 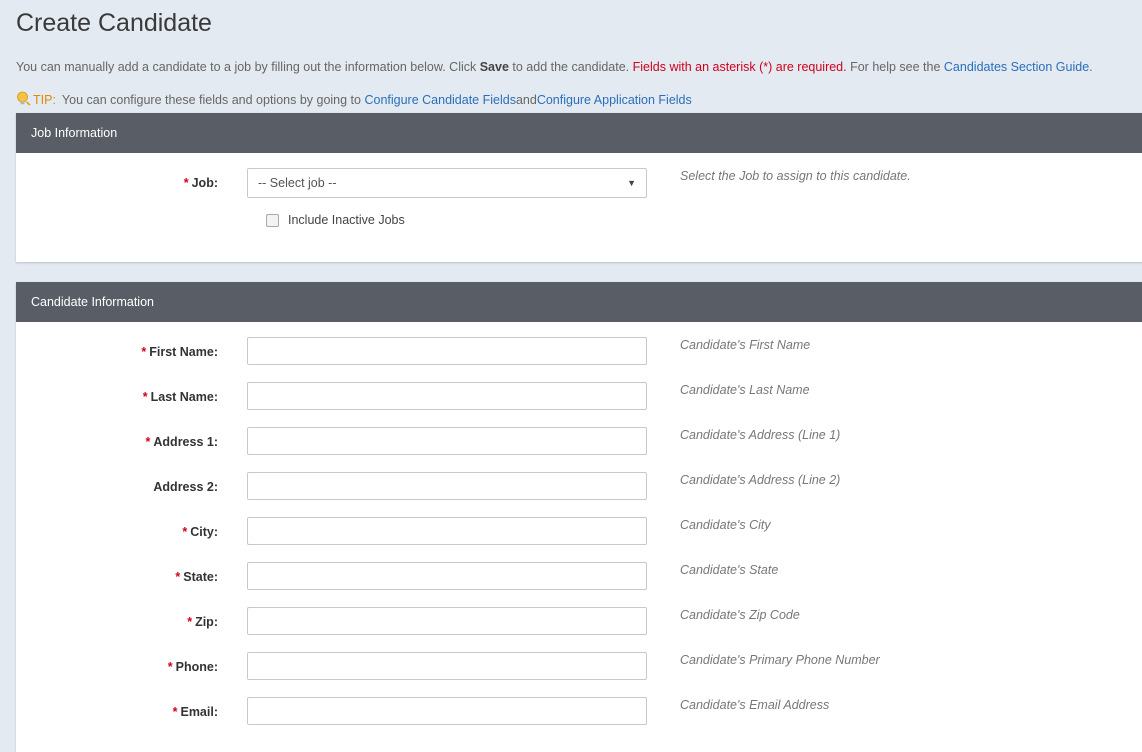 I want to click on city-label: * City:, so click(x=200, y=532).